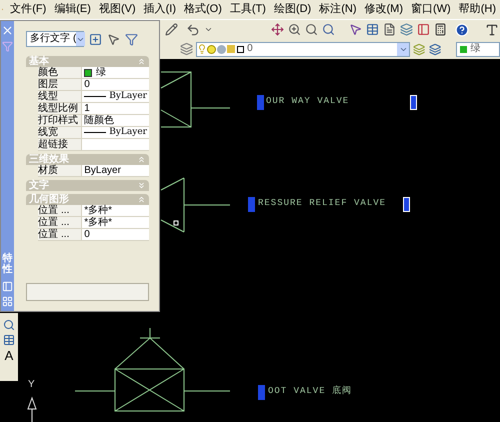  Describe the element at coordinates (250, 49) in the screenshot. I see `layer-name: 0` at that location.